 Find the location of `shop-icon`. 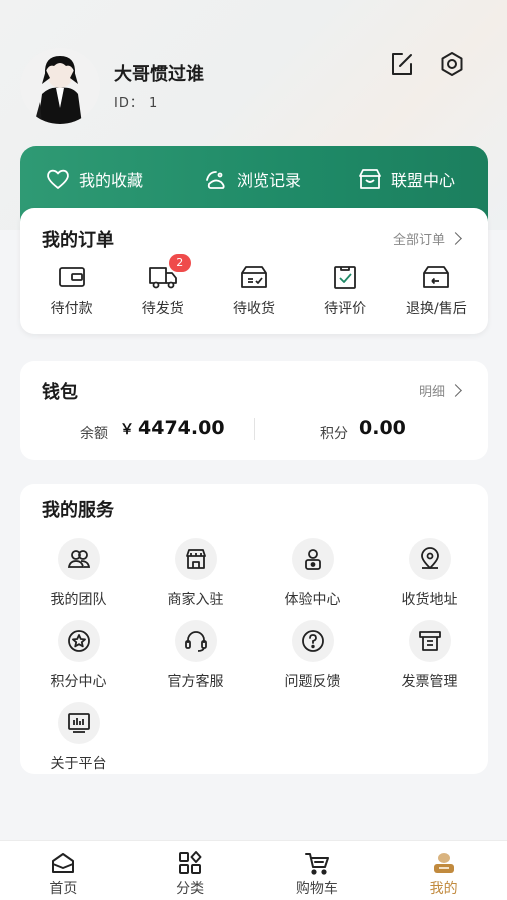

shop-icon is located at coordinates (195, 559).